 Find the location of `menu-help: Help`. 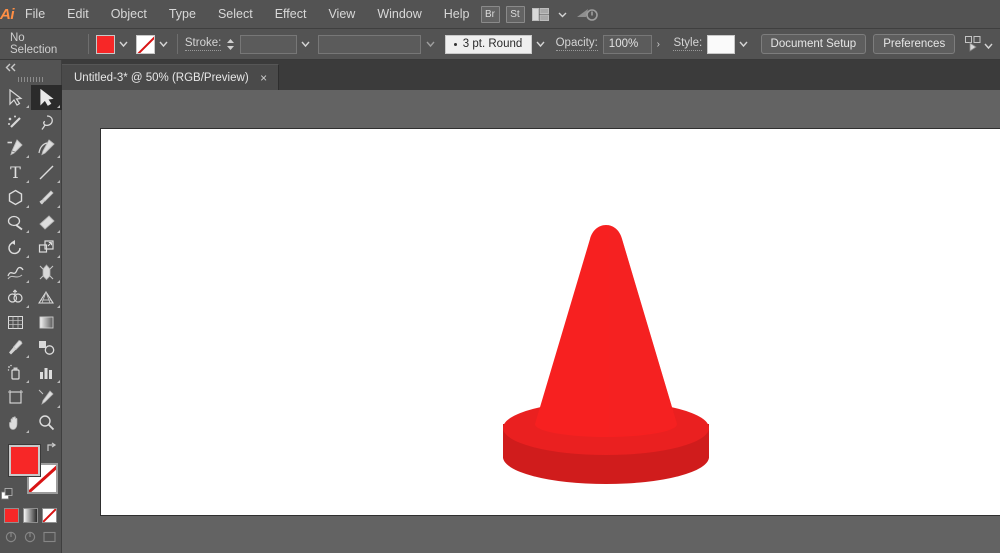

menu-help: Help is located at coordinates (457, 14).